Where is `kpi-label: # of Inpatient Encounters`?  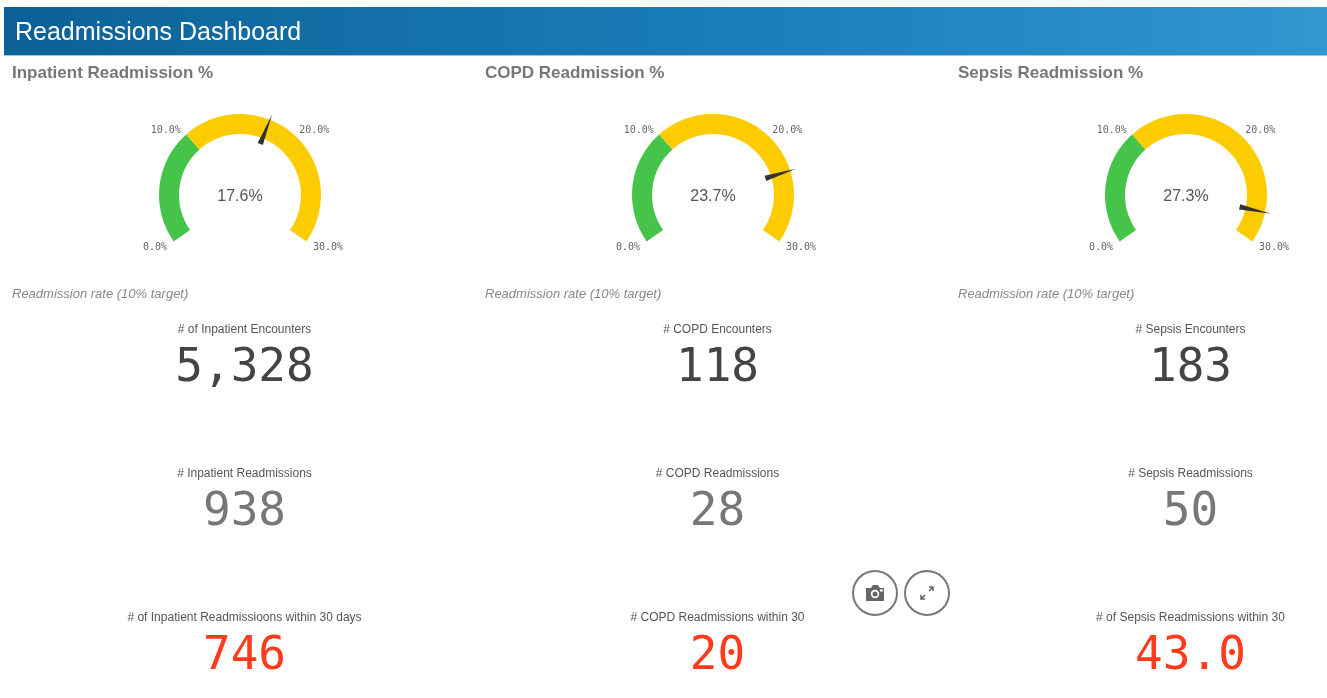
kpi-label: # of Inpatient Encounters is located at coordinates (244, 329).